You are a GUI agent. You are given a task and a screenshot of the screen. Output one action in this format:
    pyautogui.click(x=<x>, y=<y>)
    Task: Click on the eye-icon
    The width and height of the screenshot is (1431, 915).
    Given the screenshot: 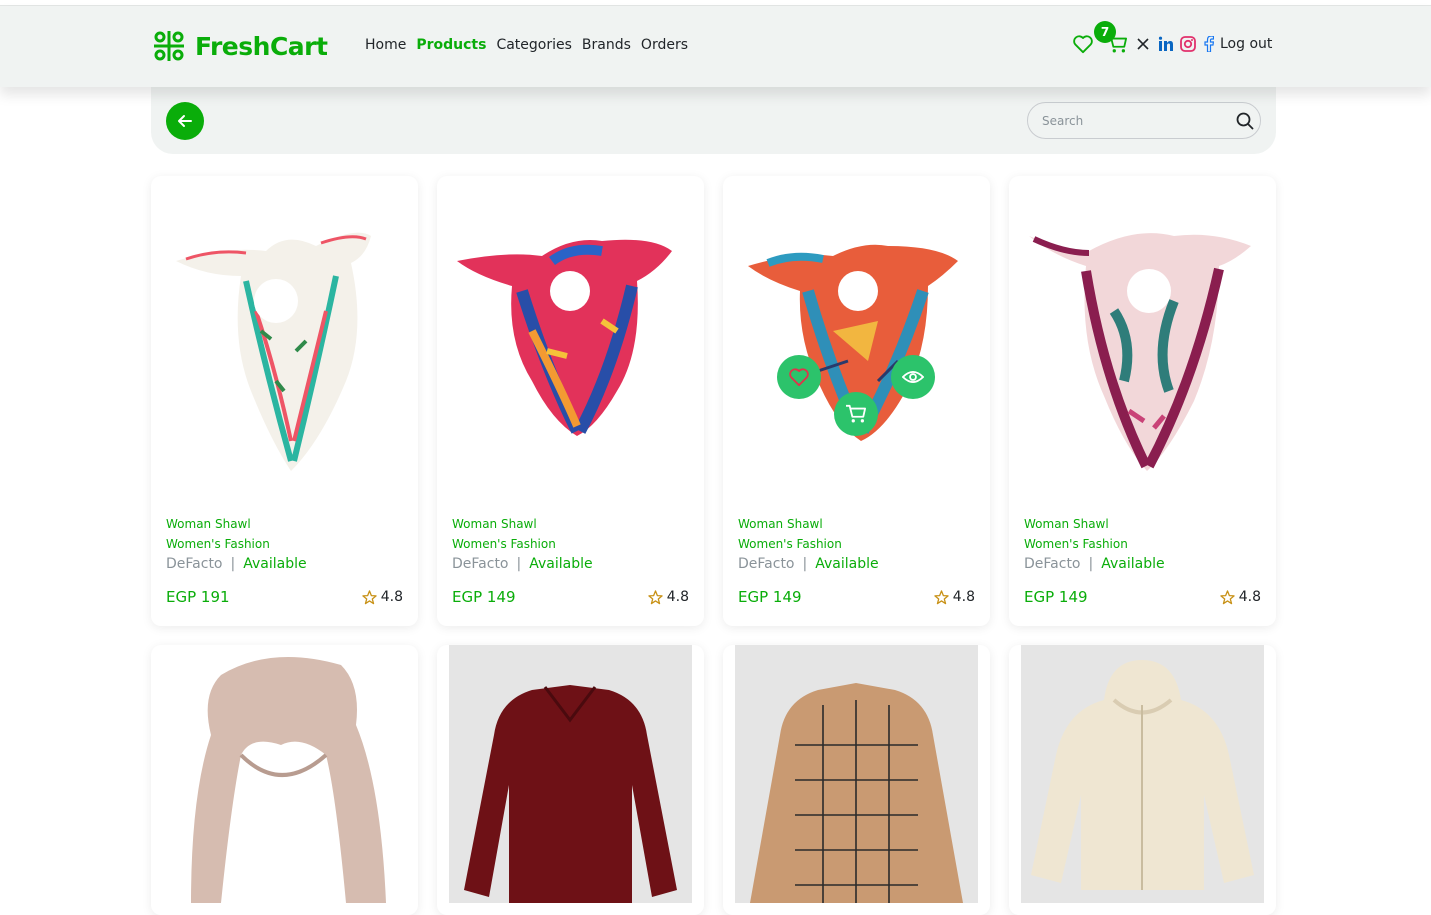 What is the action you would take?
    pyautogui.click(x=913, y=377)
    